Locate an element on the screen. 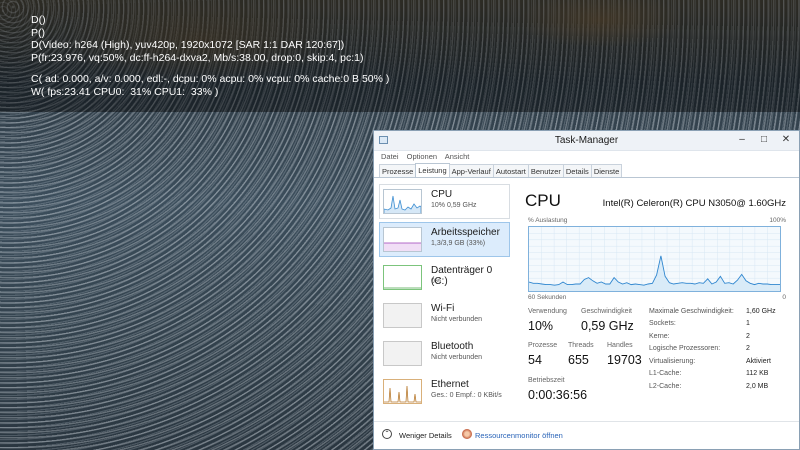 This screenshot has width=800, height=450. maximize-button: □ is located at coordinates (764, 140).